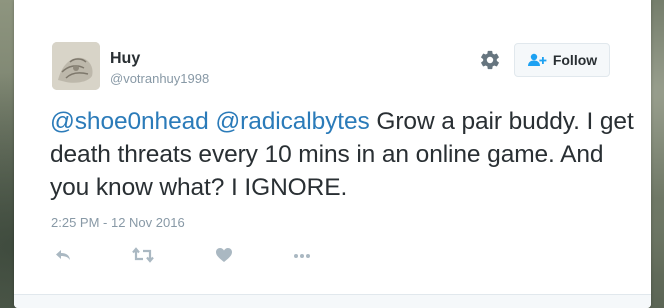 This screenshot has width=664, height=308. I want to click on add-user-icon, so click(537, 60).